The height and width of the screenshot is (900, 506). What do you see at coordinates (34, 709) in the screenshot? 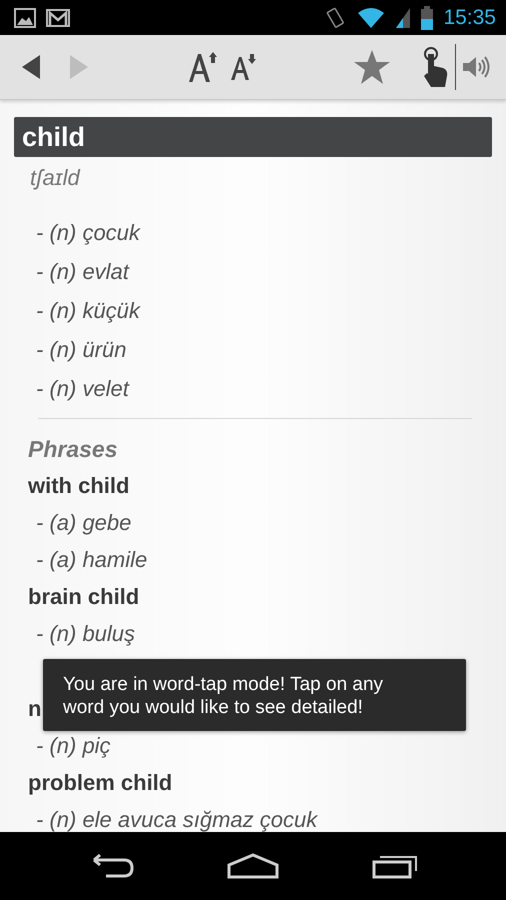
I see `phrase-heading: n` at bounding box center [34, 709].